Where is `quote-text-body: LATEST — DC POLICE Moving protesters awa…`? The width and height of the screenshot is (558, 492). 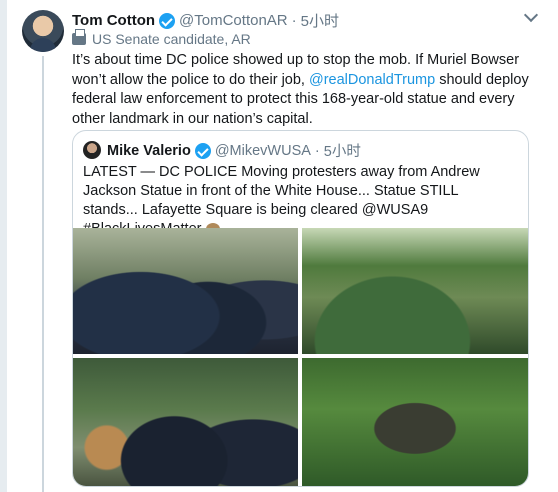 quote-text-body: LATEST — DC POLICE Moving protesters awa… is located at coordinates (281, 200).